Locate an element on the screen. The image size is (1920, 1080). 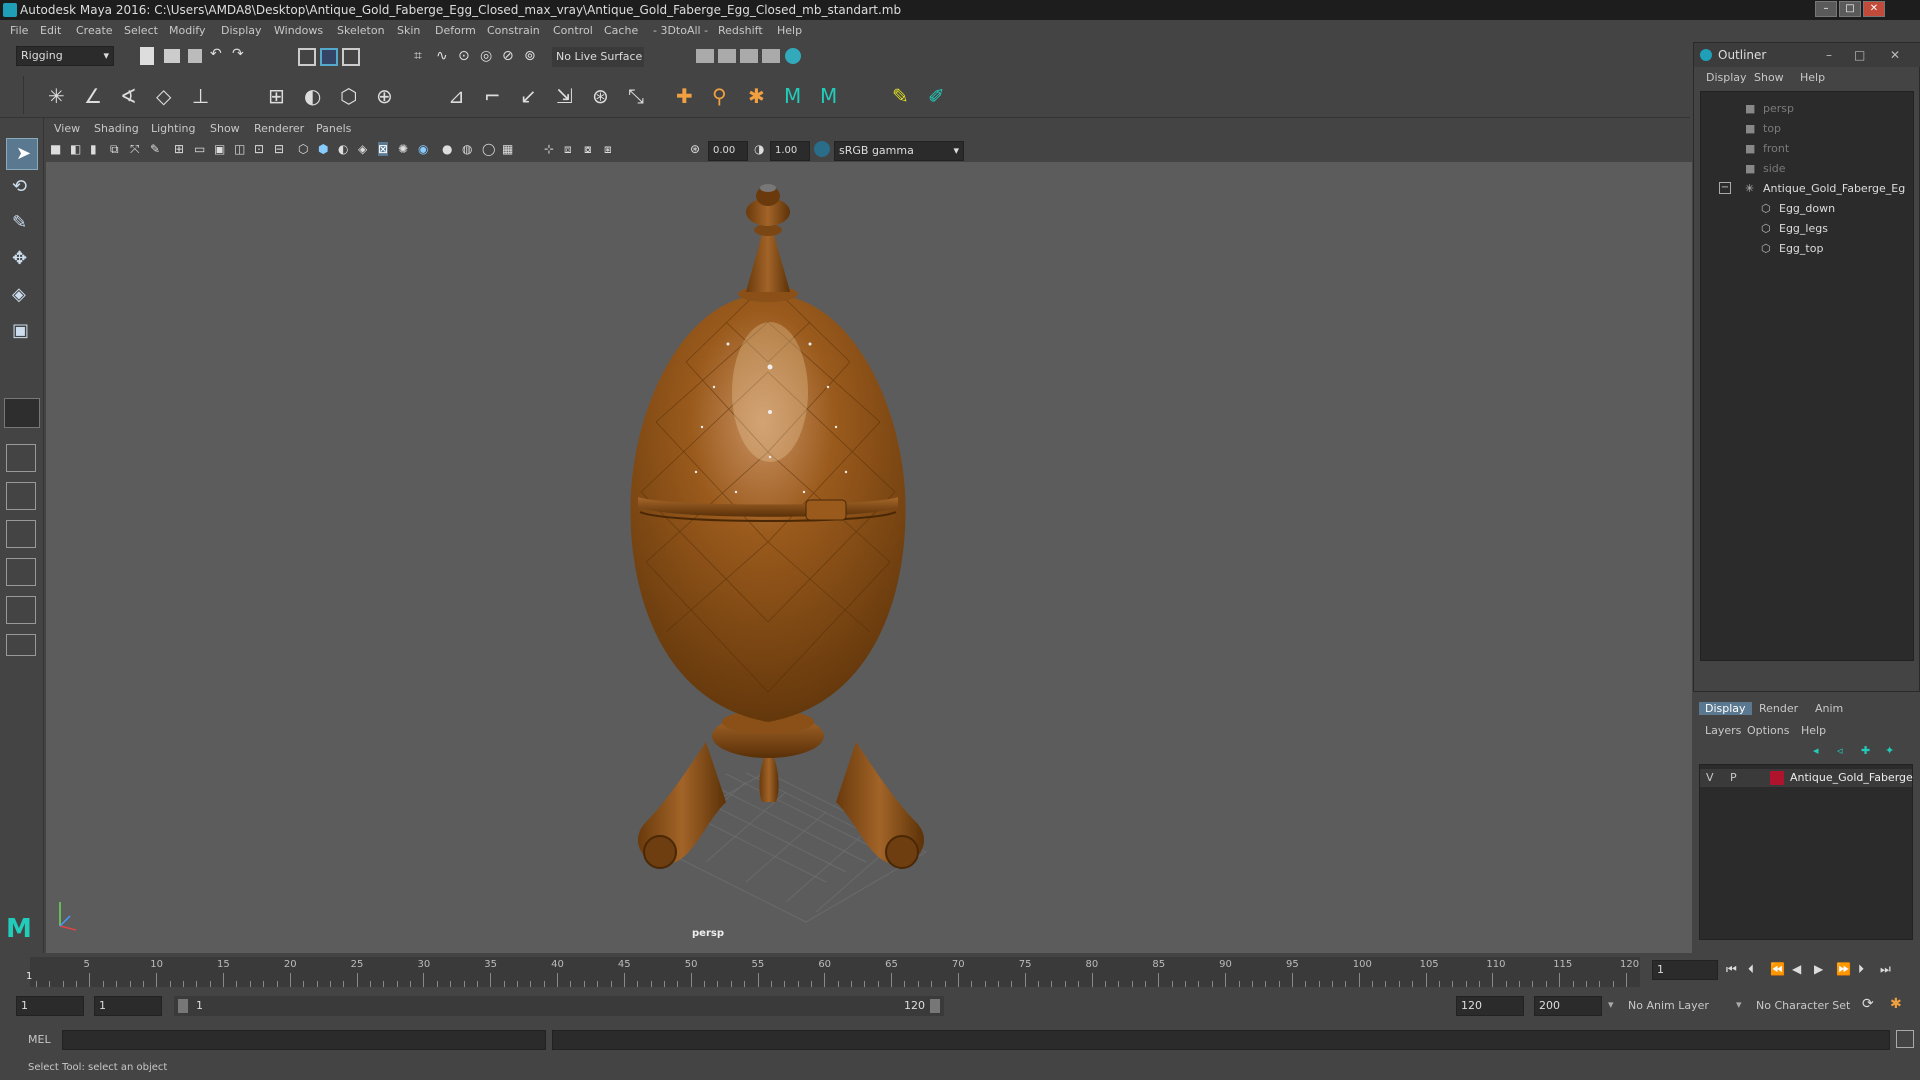
playback-start-field: 1 is located at coordinates (128, 1006).